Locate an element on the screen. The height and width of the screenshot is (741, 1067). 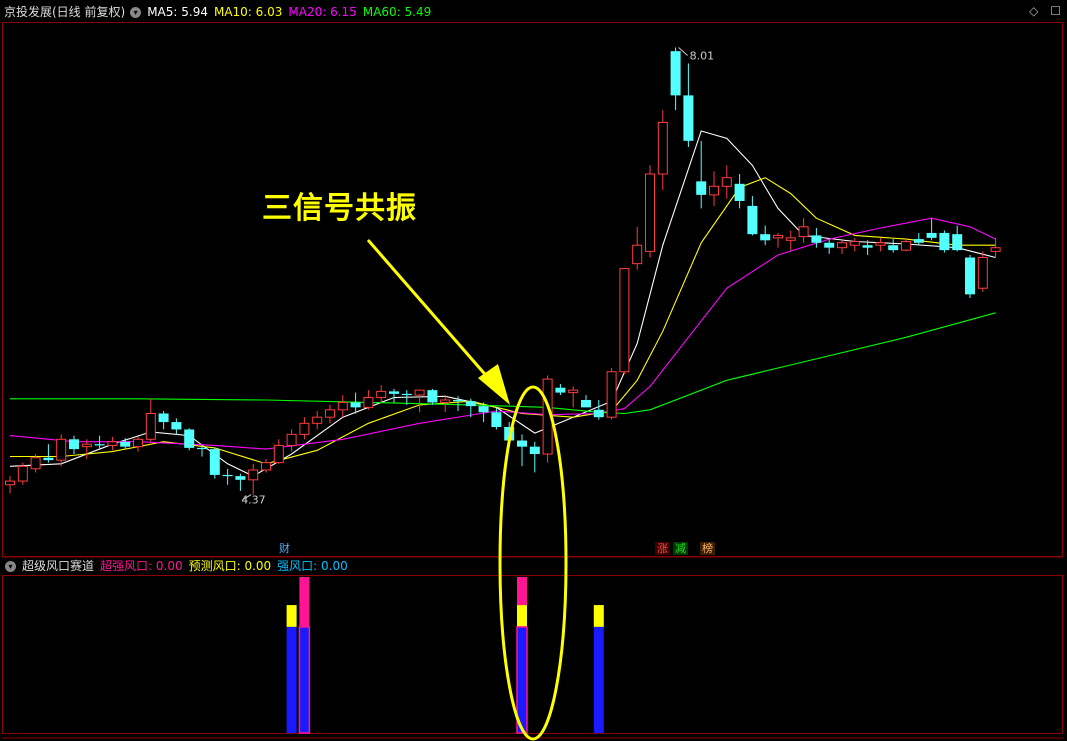
finance-badge: 财 is located at coordinates (284, 548).